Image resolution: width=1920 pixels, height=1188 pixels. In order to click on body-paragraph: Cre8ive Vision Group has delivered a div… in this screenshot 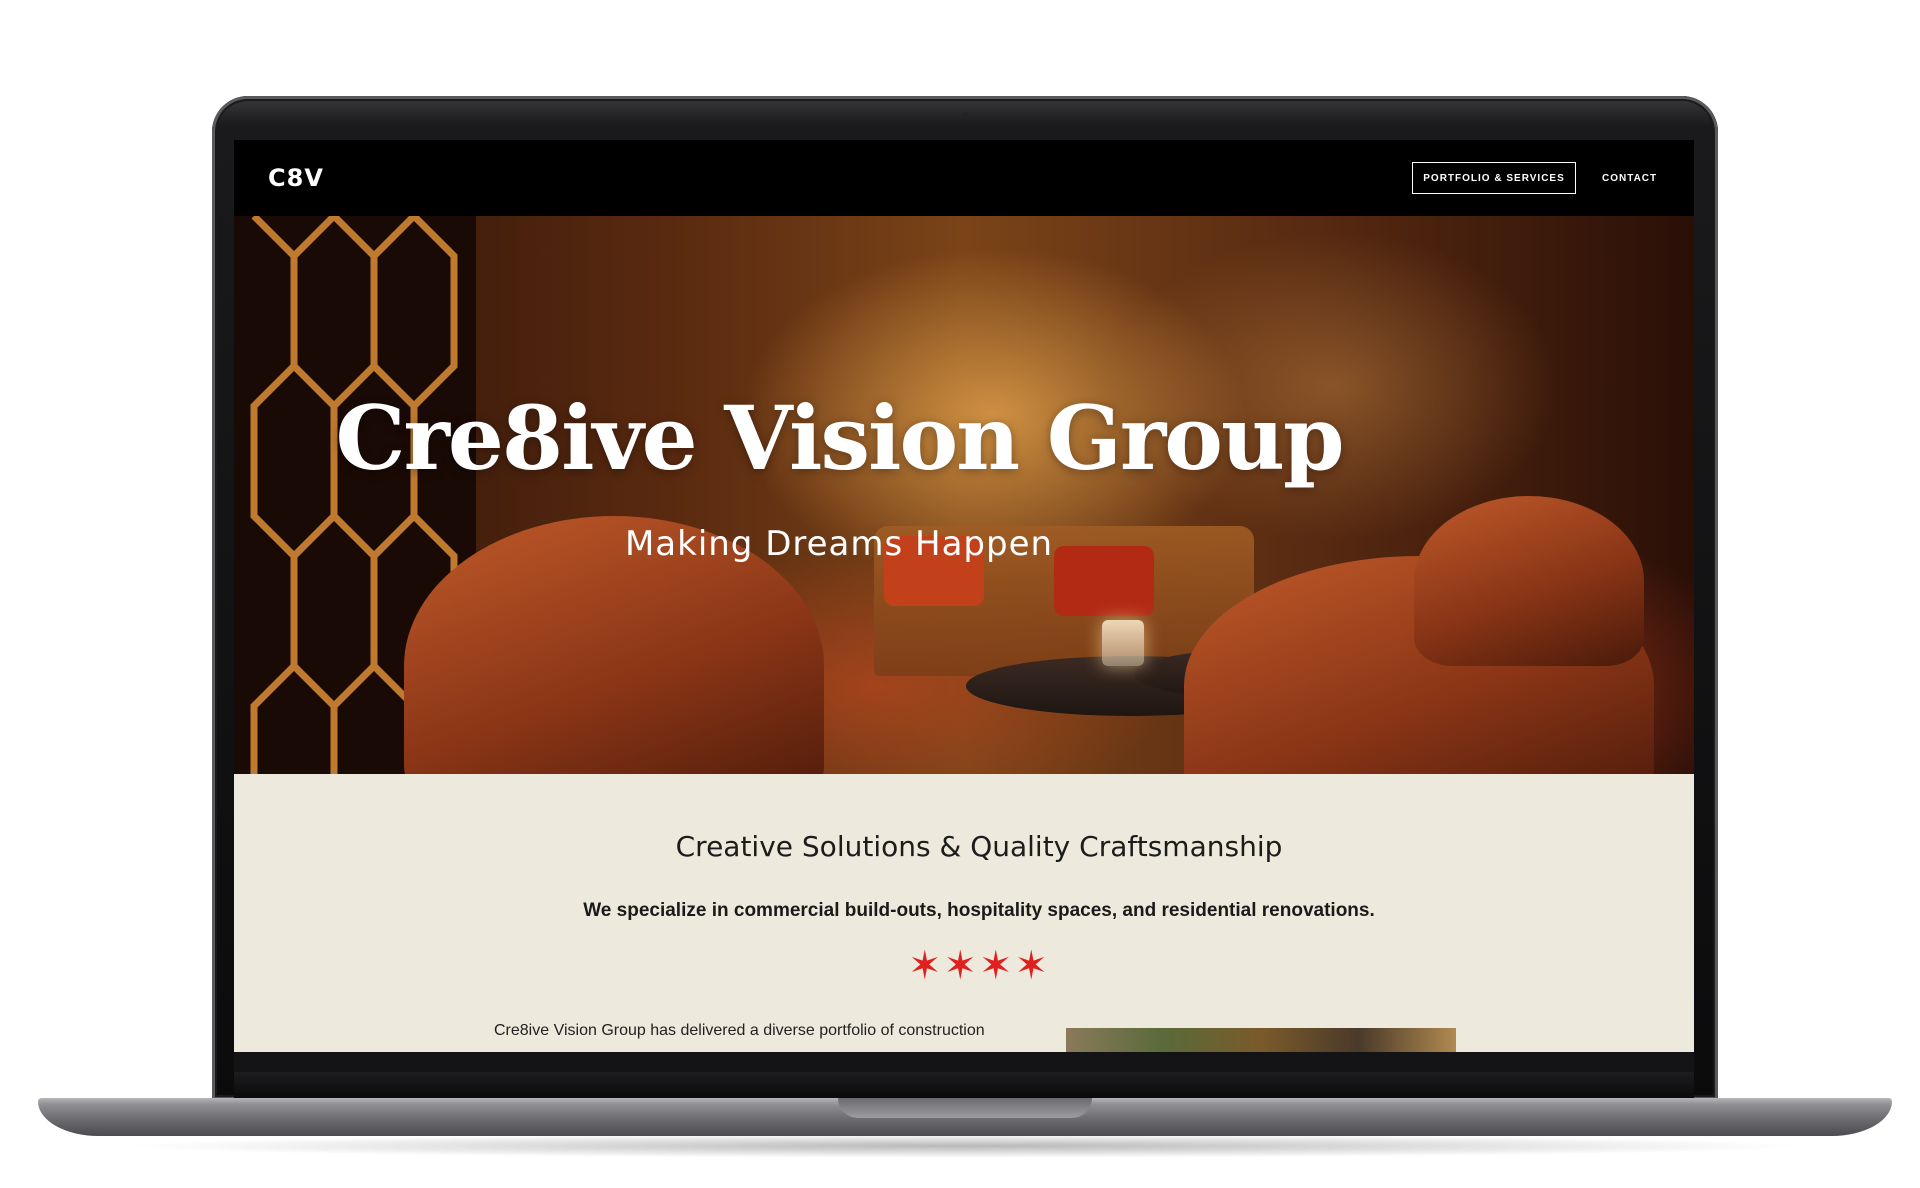, I will do `click(739, 1030)`.